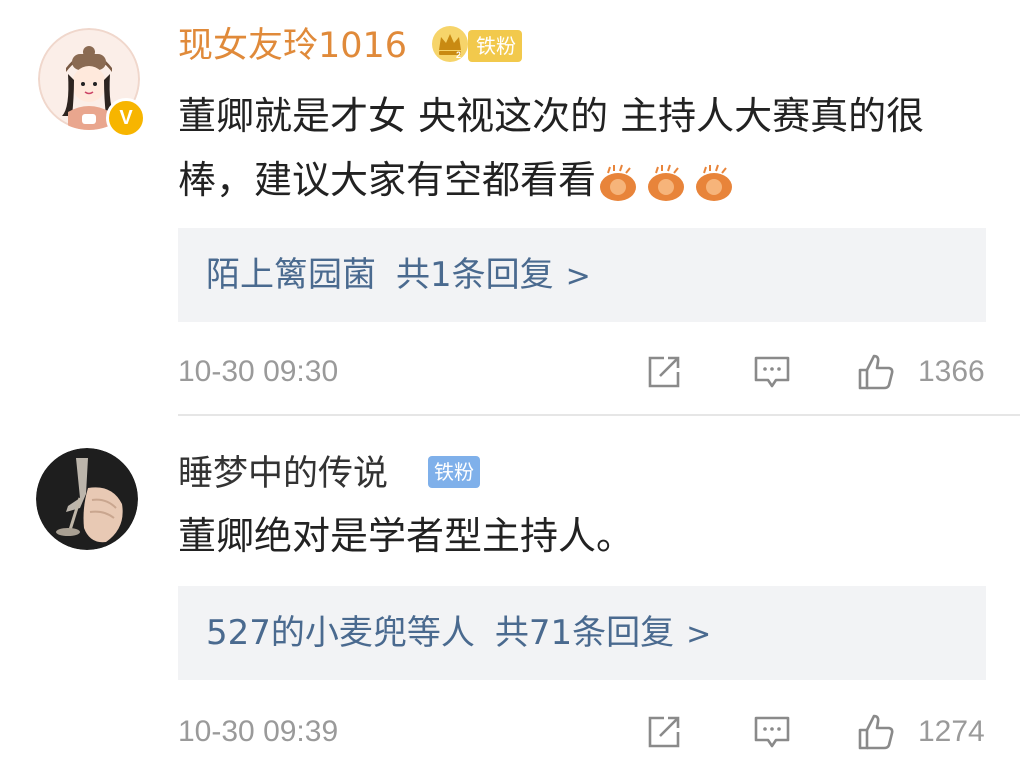 This screenshot has height=764, width=1020. I want to click on like-count: 1366, so click(951, 371).